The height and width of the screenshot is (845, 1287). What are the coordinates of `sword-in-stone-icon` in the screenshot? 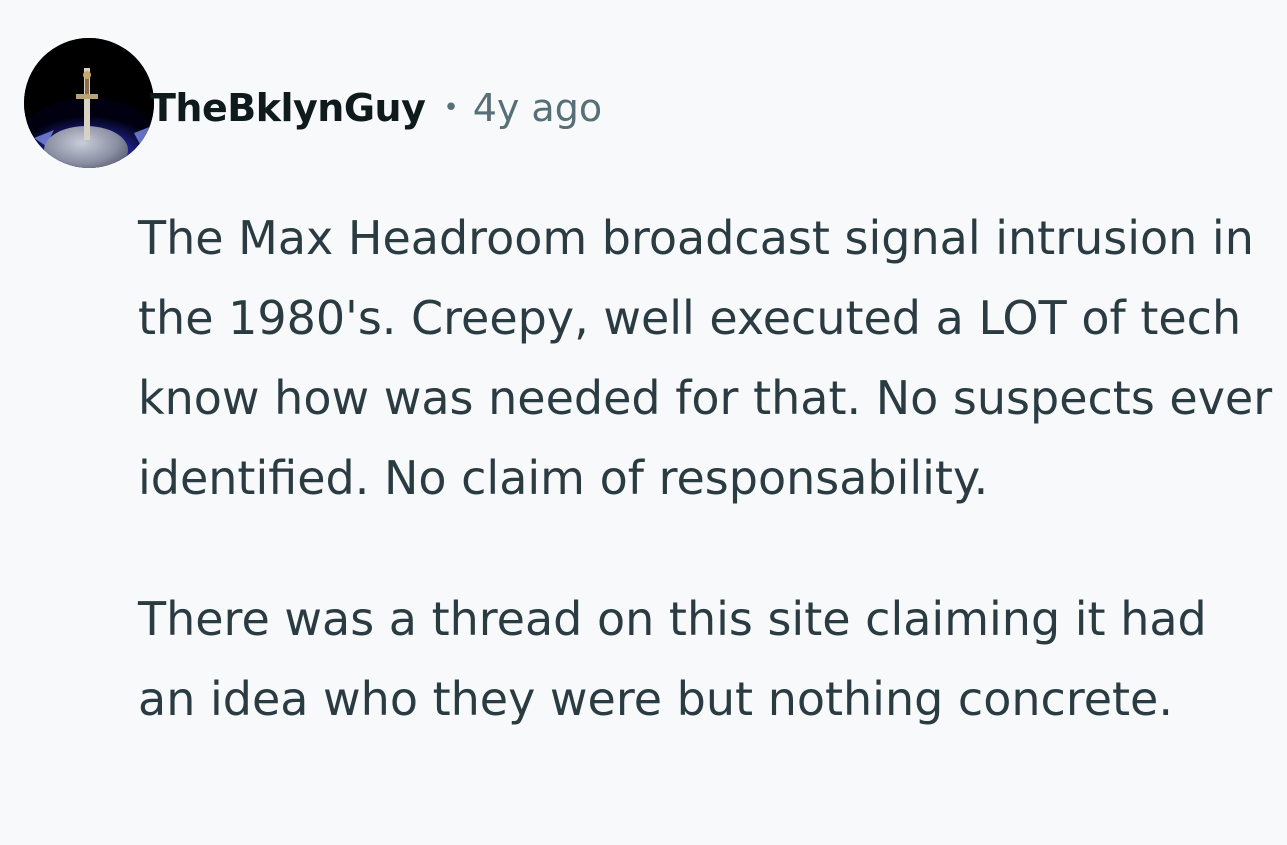 It's located at (89, 103).